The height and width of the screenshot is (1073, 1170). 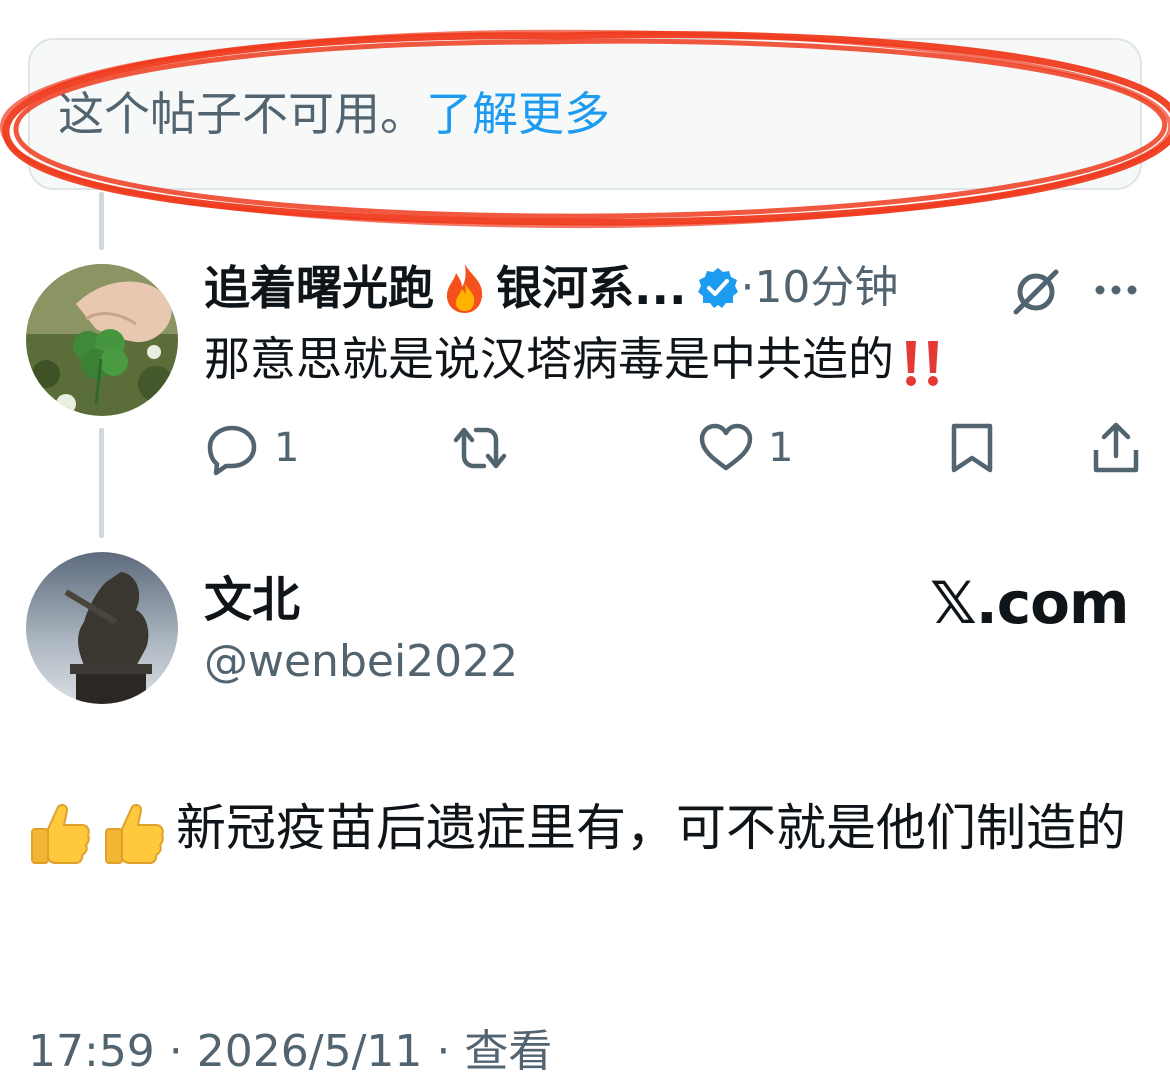 I want to click on reply-action: 1, so click(x=251, y=448).